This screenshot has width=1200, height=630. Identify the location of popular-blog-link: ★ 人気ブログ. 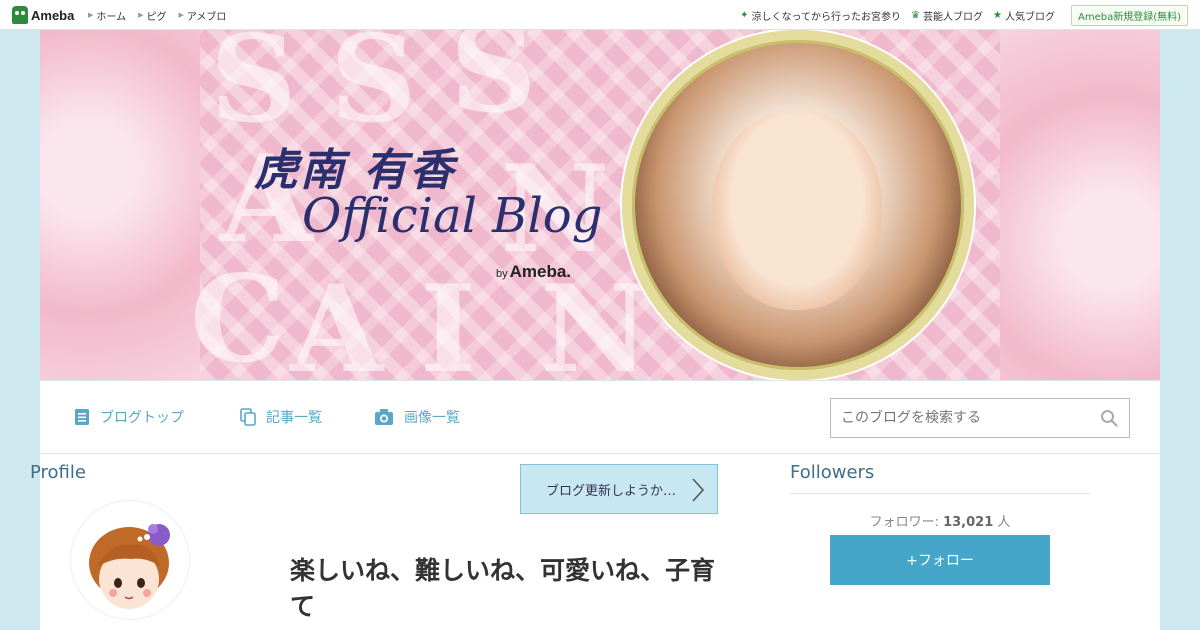
(1024, 15).